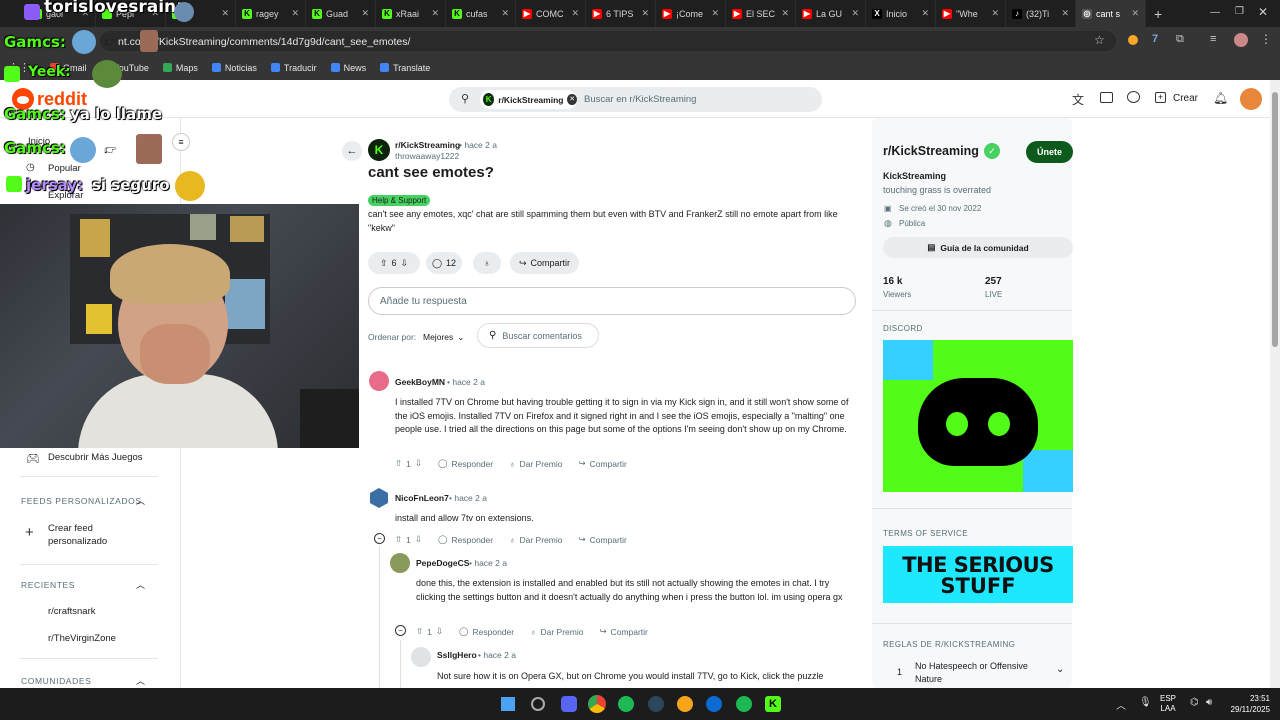  Describe the element at coordinates (1145, 702) in the screenshot. I see `microphone-icon: 🎙︎` at that location.